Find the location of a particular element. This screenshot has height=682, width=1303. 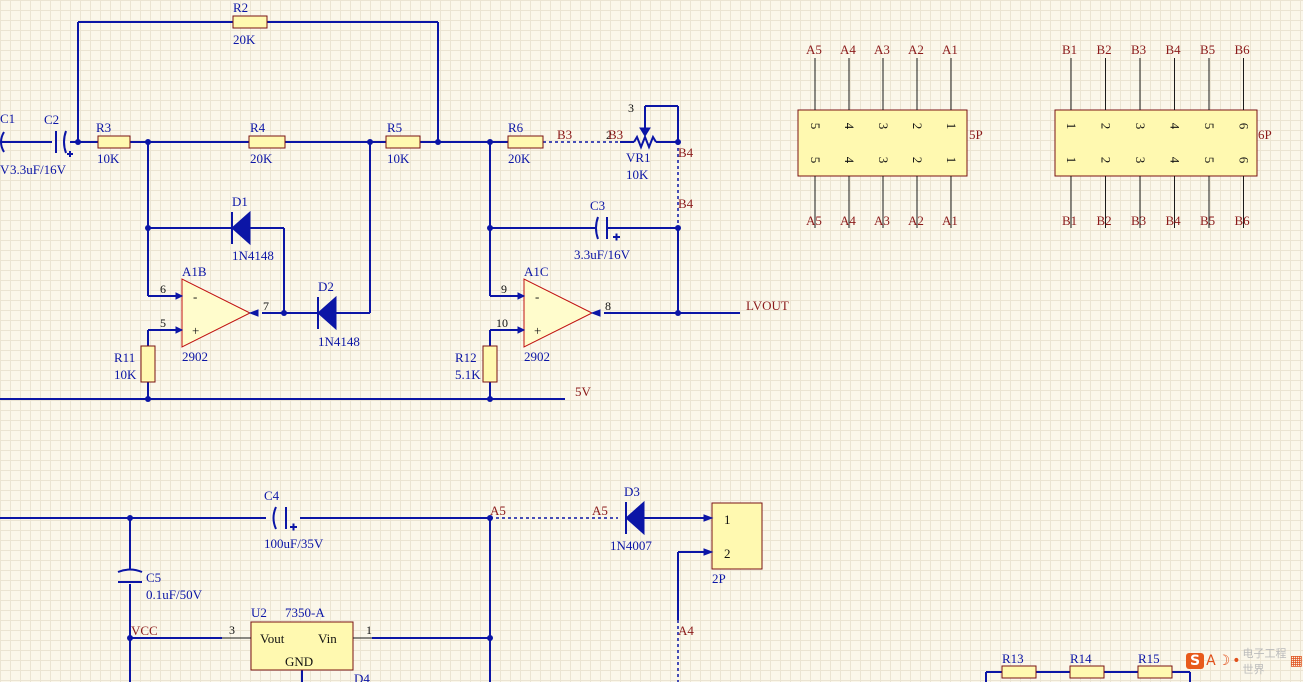

conn6p-pin-number-bottom: 3 is located at coordinates (1140, 160).